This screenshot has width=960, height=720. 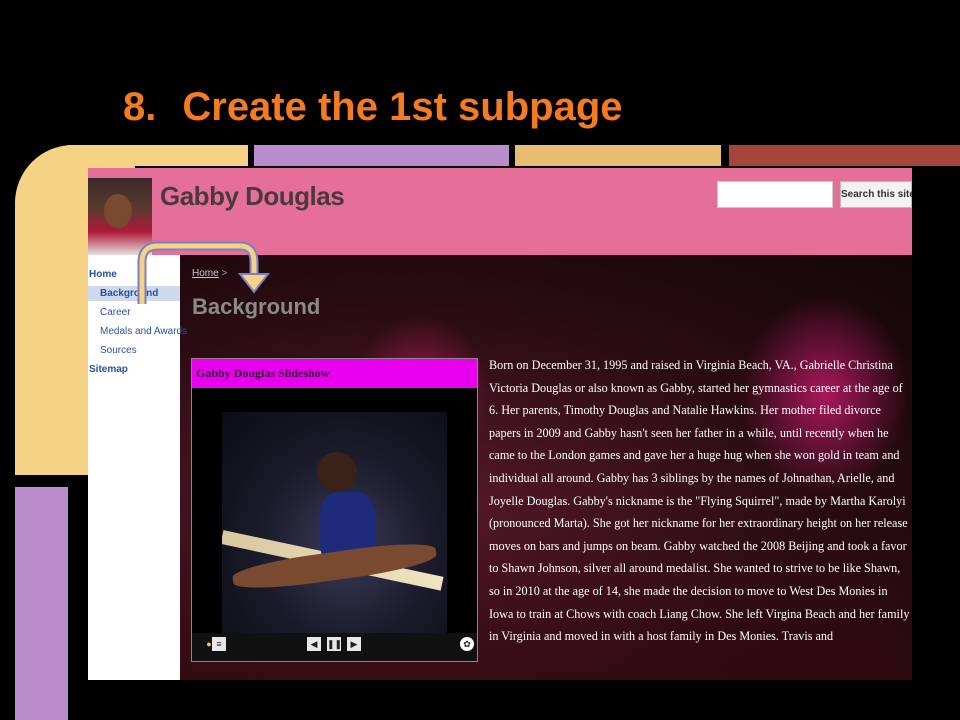 I want to click on slide-title-text: Create the 1st subpage, so click(x=402, y=107).